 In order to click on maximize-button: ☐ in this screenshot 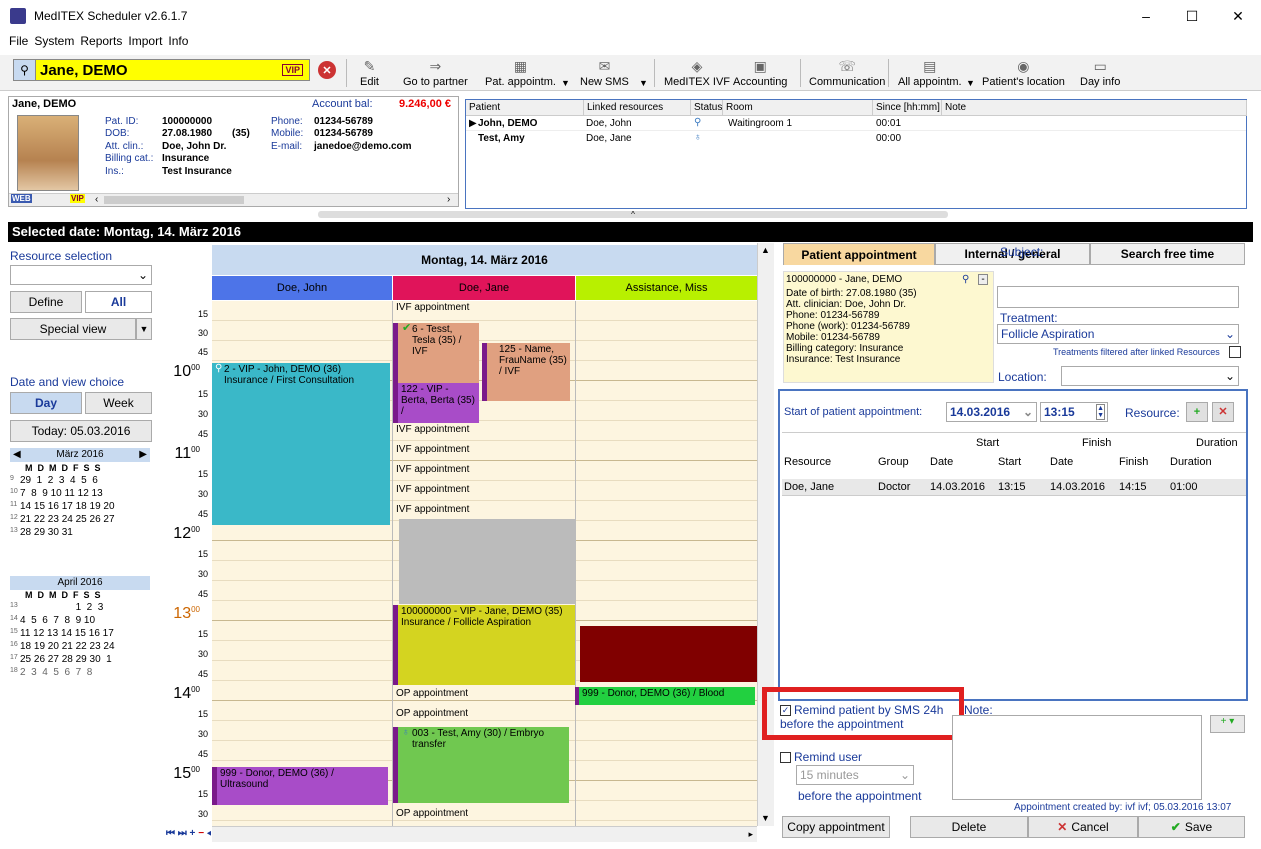, I will do `click(1192, 16)`.